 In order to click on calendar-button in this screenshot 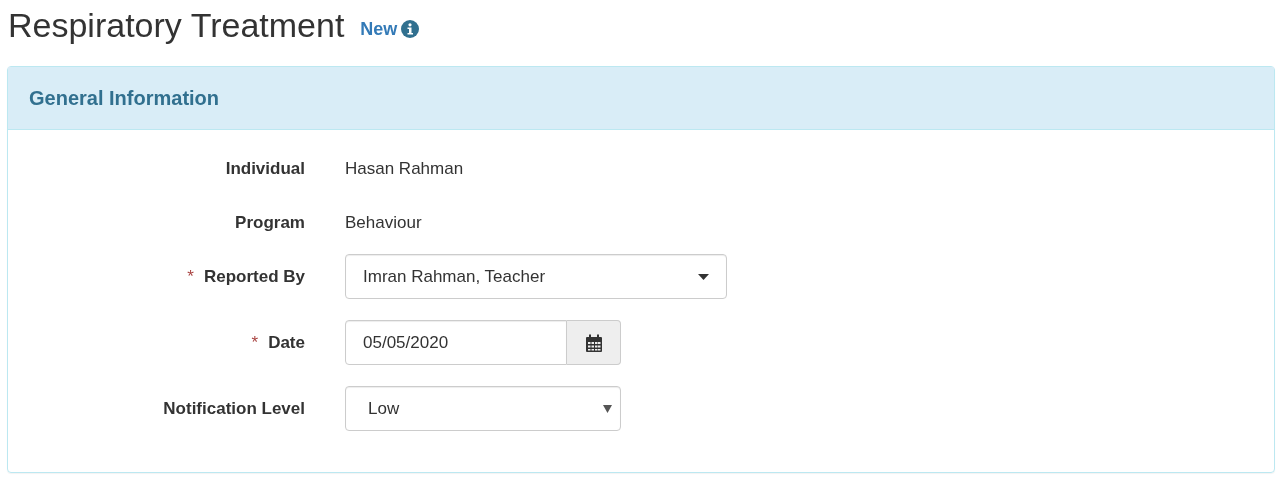, I will do `click(594, 342)`.